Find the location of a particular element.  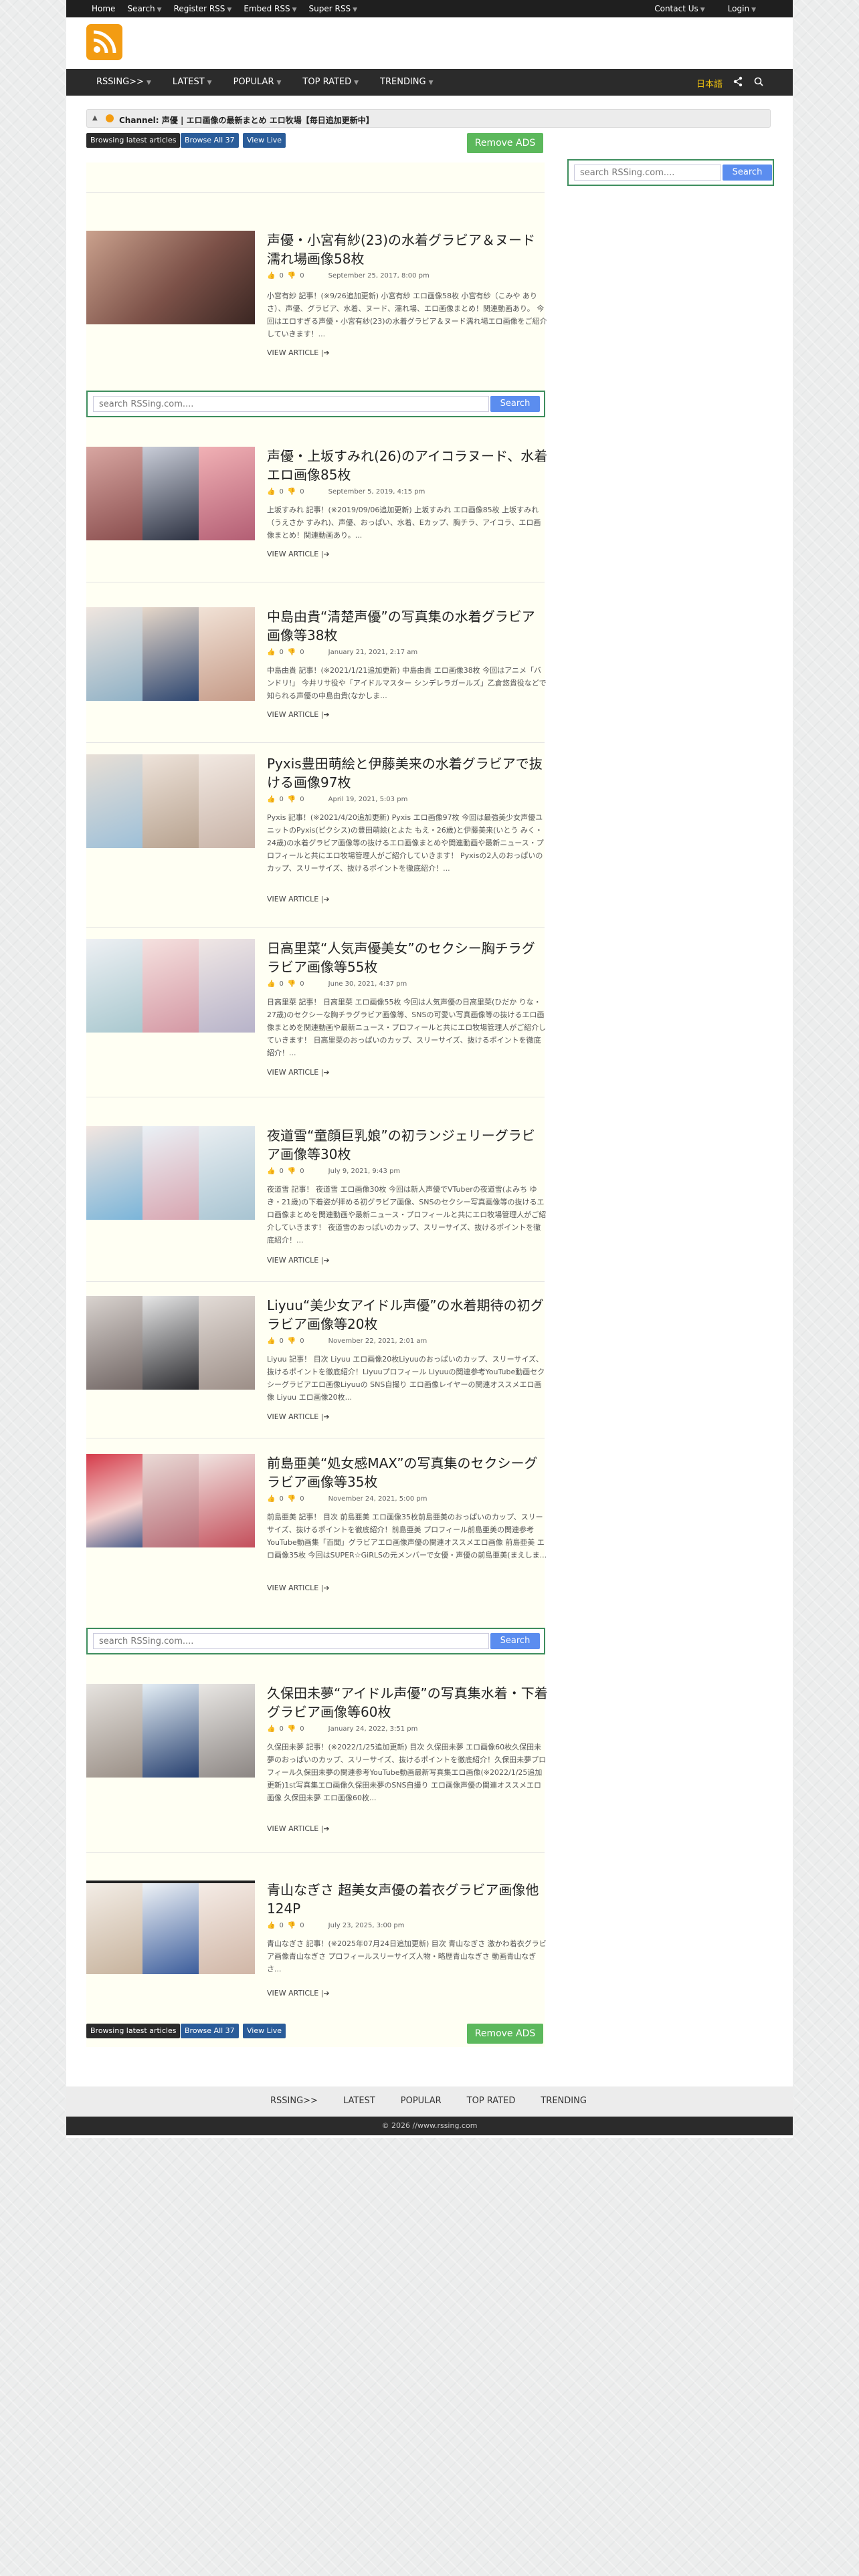

topbar-register-rss-link: Register RSS ▼ is located at coordinates (203, 8).